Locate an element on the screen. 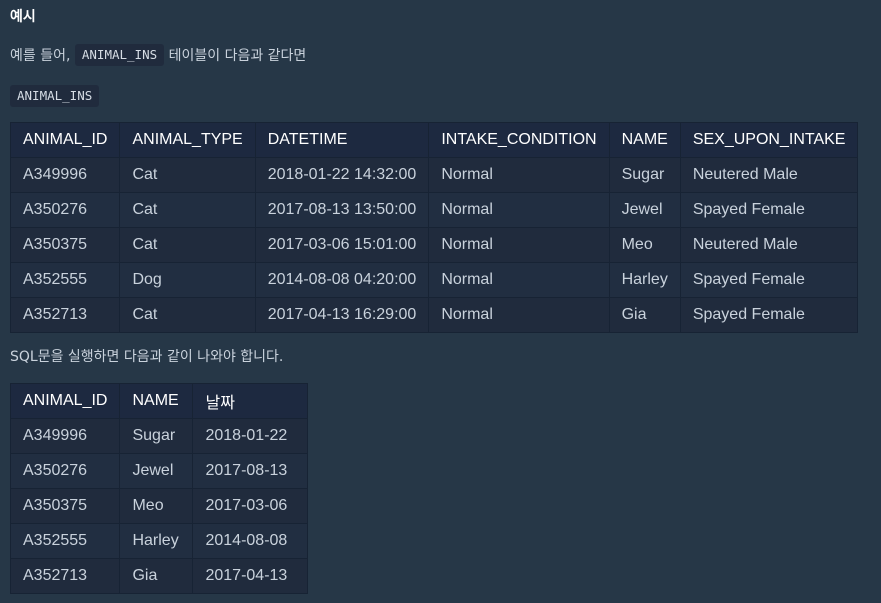  table-row: A352555 Harley 2014-08-08 is located at coordinates (159, 541).